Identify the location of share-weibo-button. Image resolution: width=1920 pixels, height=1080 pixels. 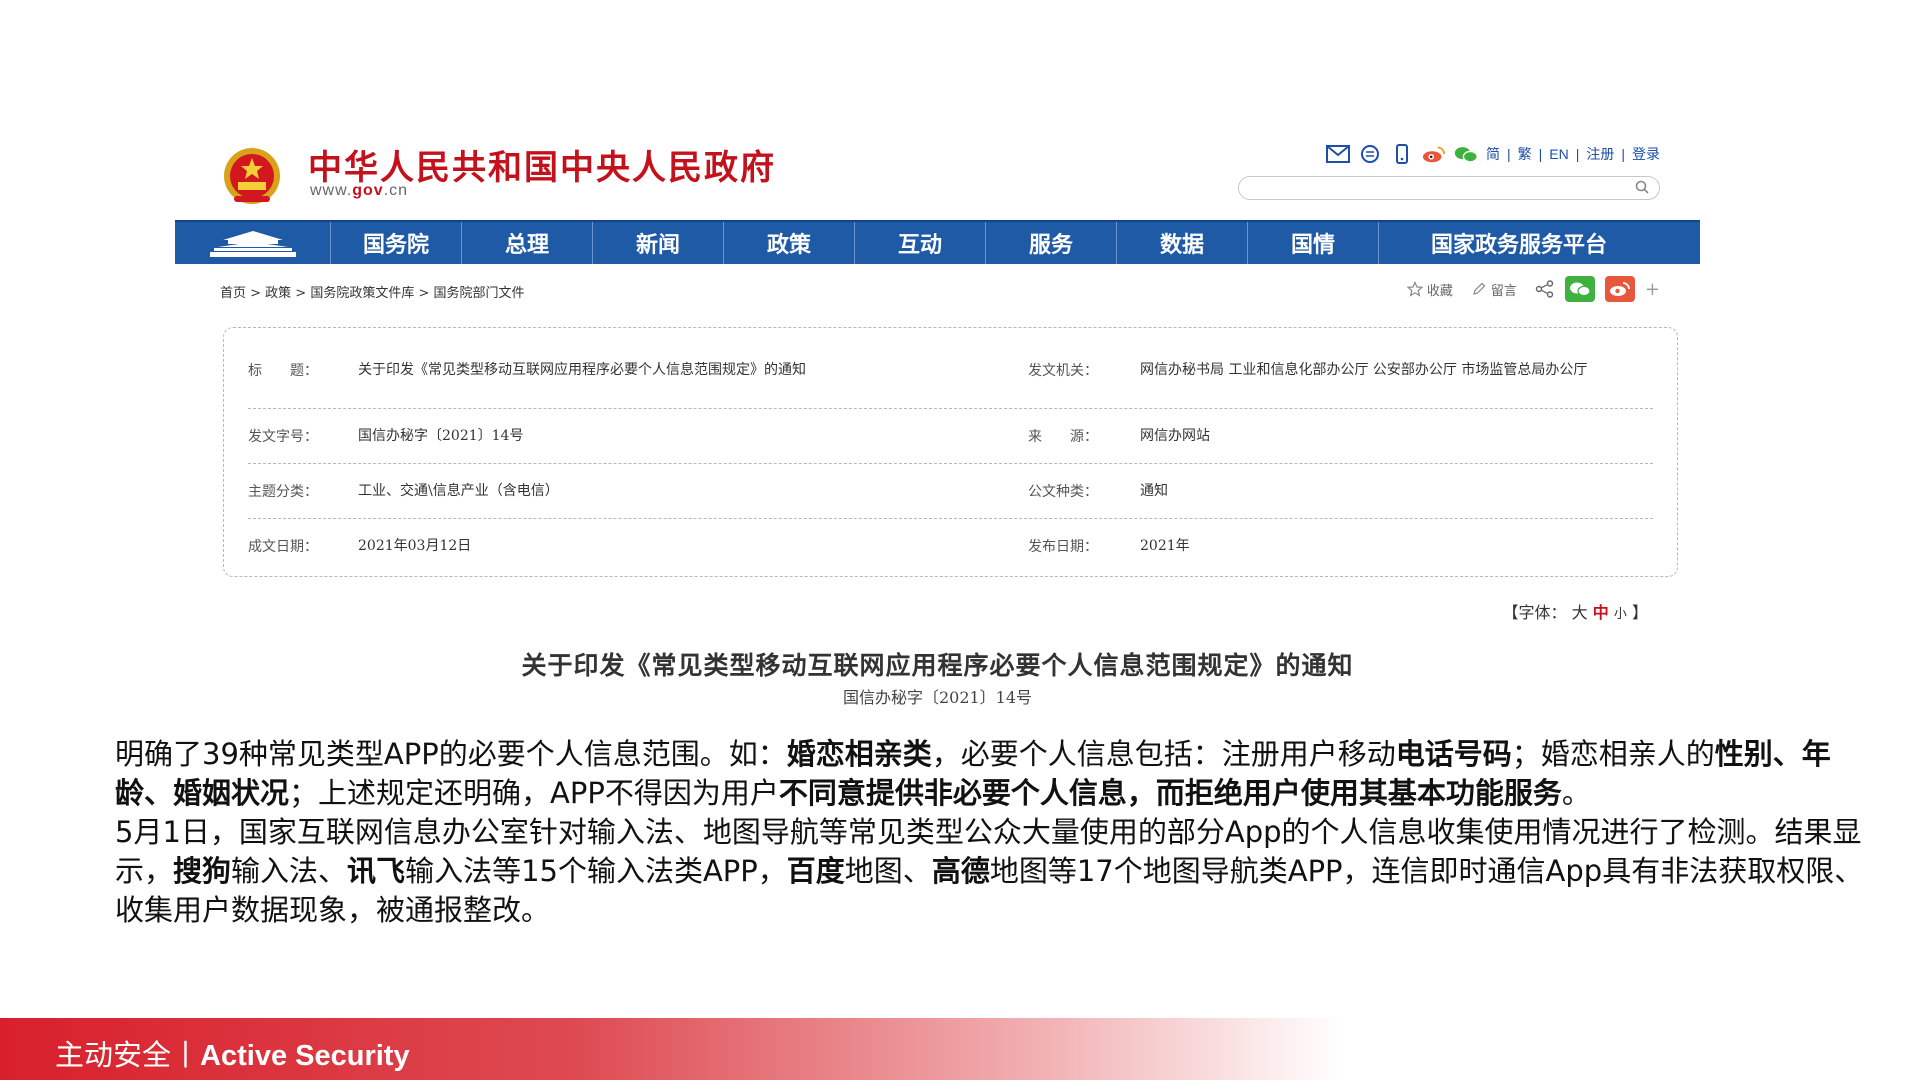
(1619, 289).